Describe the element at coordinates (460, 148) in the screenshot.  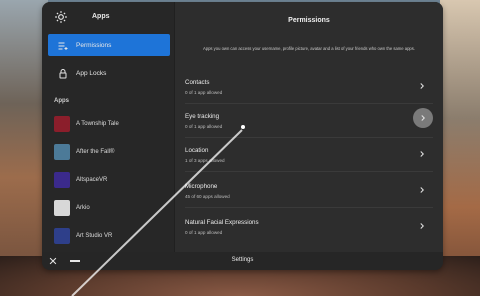
I see `vr-environment-right` at that location.